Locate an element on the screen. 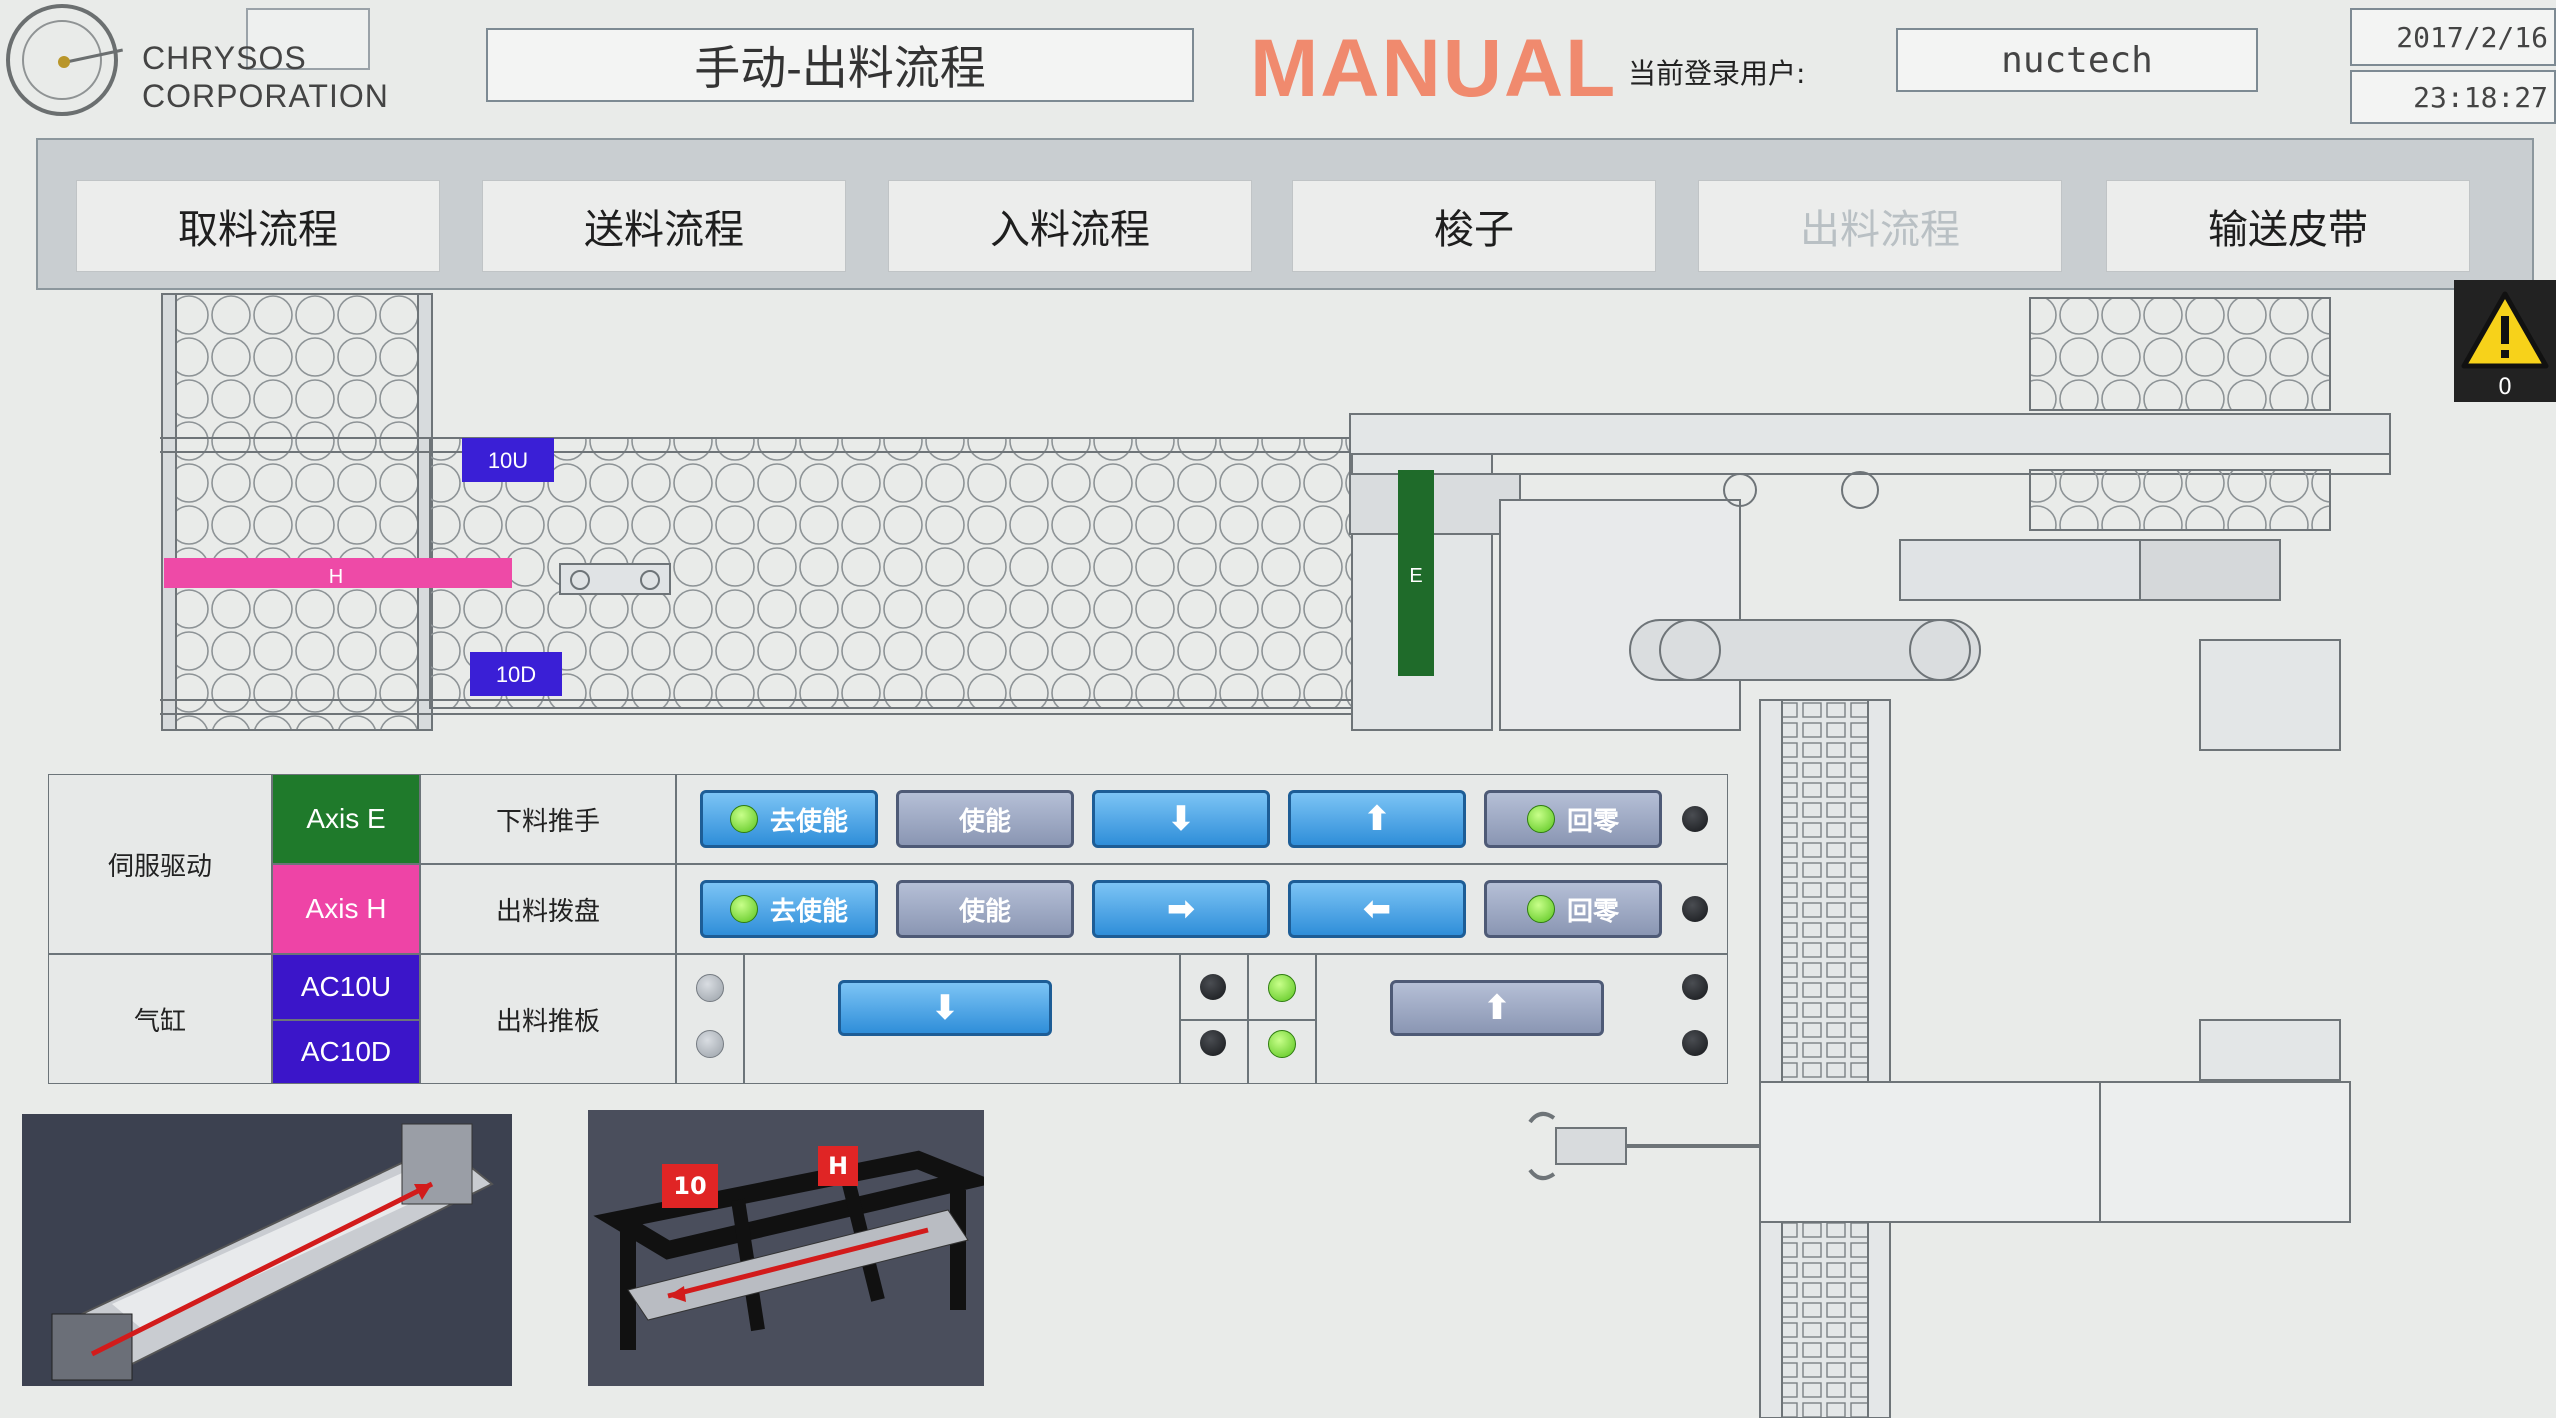 The width and height of the screenshot is (2556, 1418). axis-e-render is located at coordinates (267, 1250).